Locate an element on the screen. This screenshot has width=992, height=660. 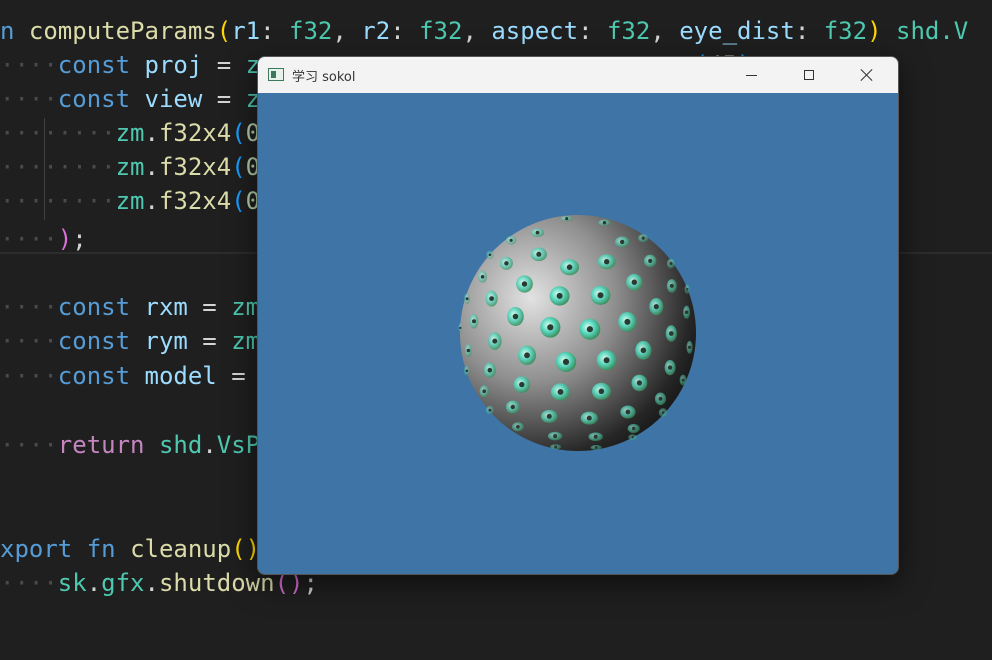
close-button is located at coordinates (867, 75).